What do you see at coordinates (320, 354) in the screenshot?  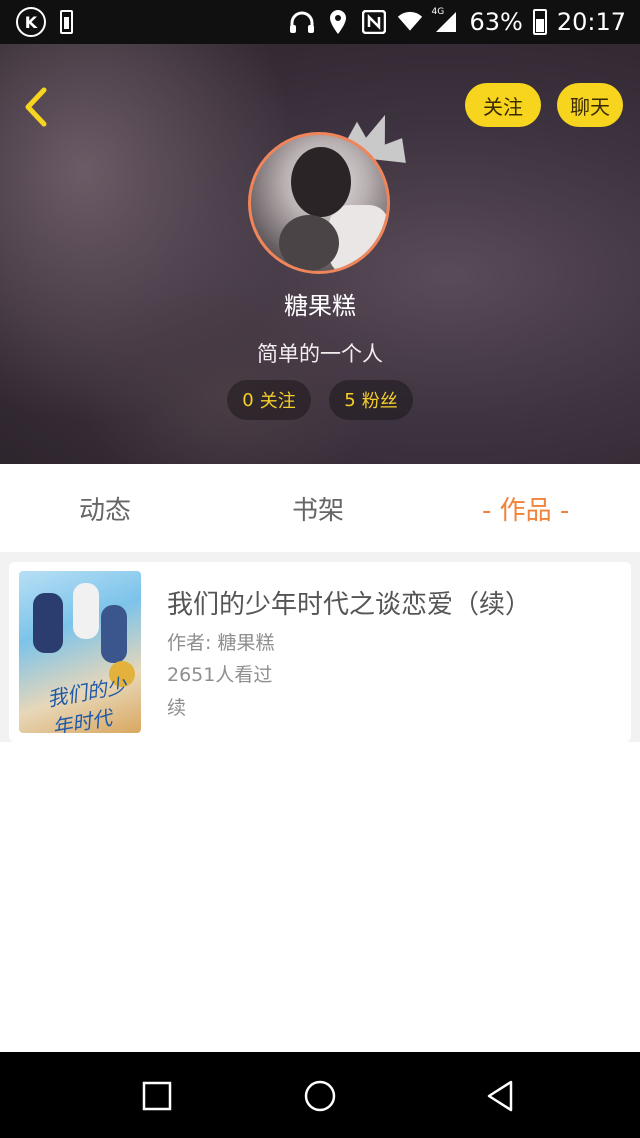 I see `profile-bio: 简单的一个人` at bounding box center [320, 354].